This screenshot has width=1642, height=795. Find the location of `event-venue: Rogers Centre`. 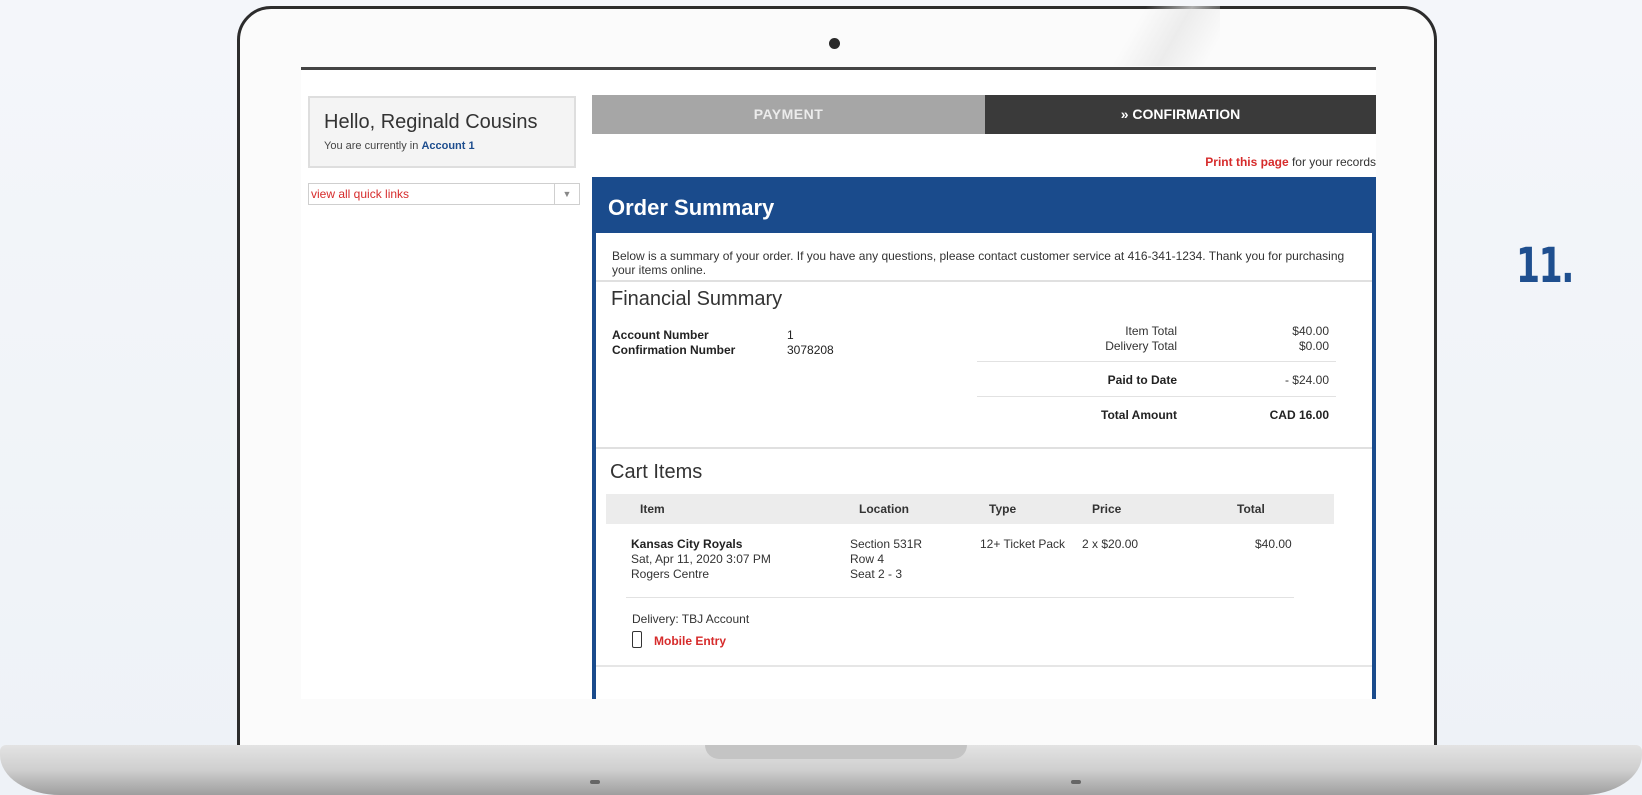

event-venue: Rogers Centre is located at coordinates (670, 574).